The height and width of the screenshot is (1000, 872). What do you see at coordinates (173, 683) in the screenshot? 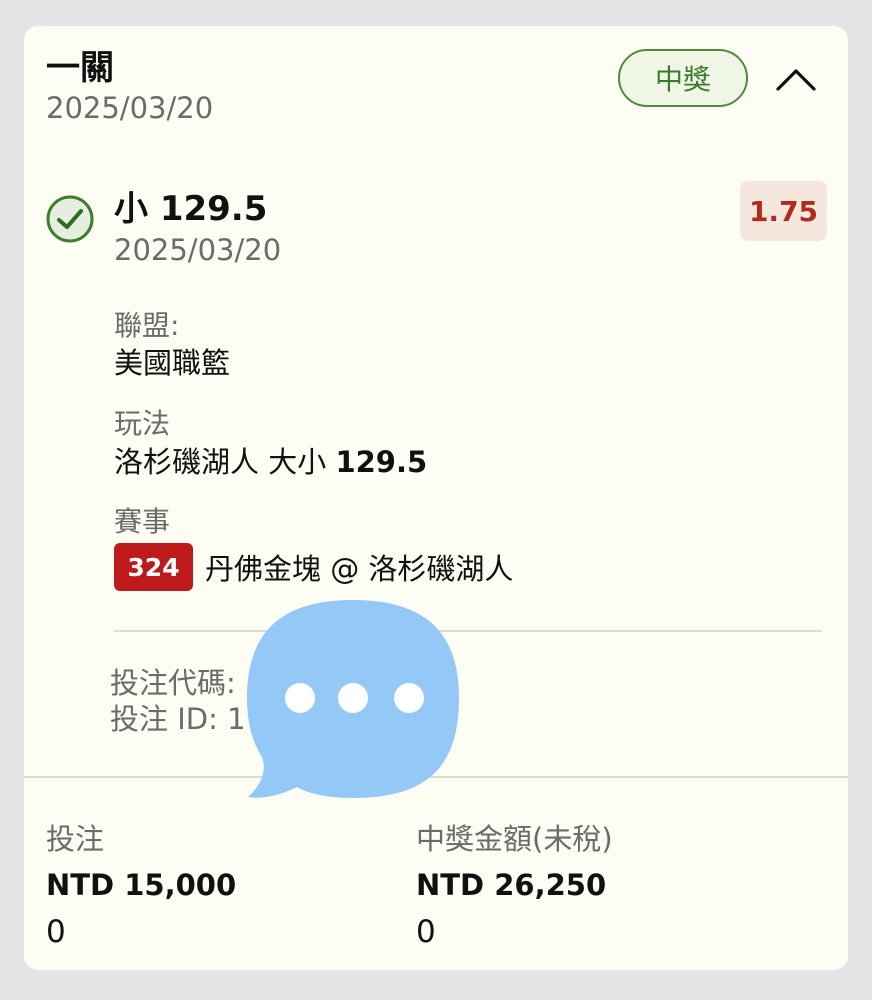
I see `bet-code-label: 投注代碼:` at bounding box center [173, 683].